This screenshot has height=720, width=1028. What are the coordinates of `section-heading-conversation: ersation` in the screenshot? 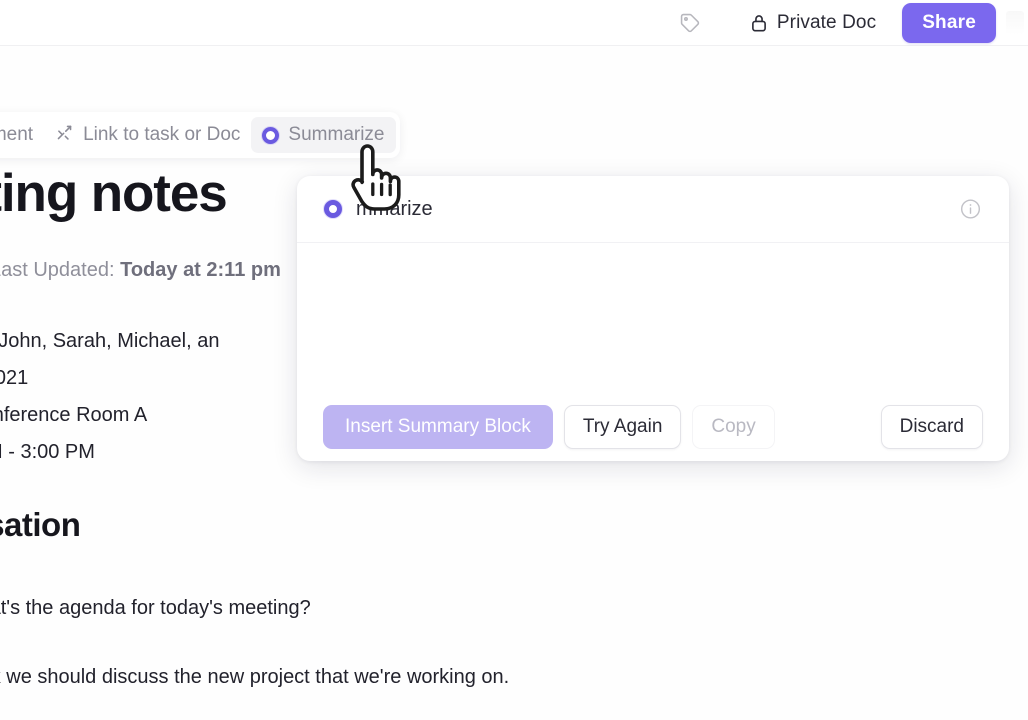 It's located at (40, 524).